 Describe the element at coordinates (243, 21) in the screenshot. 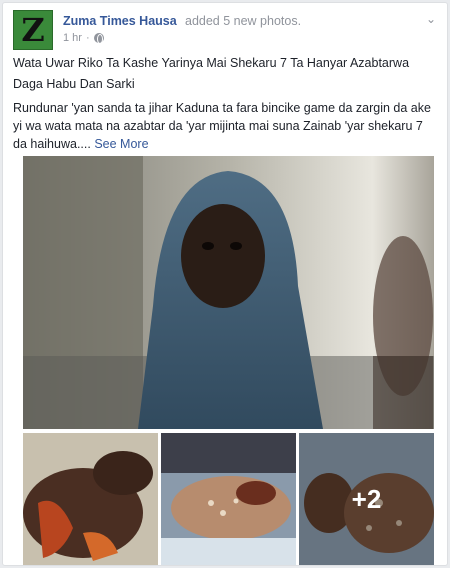

I see `post-action-text: added 5 new photos.` at that location.